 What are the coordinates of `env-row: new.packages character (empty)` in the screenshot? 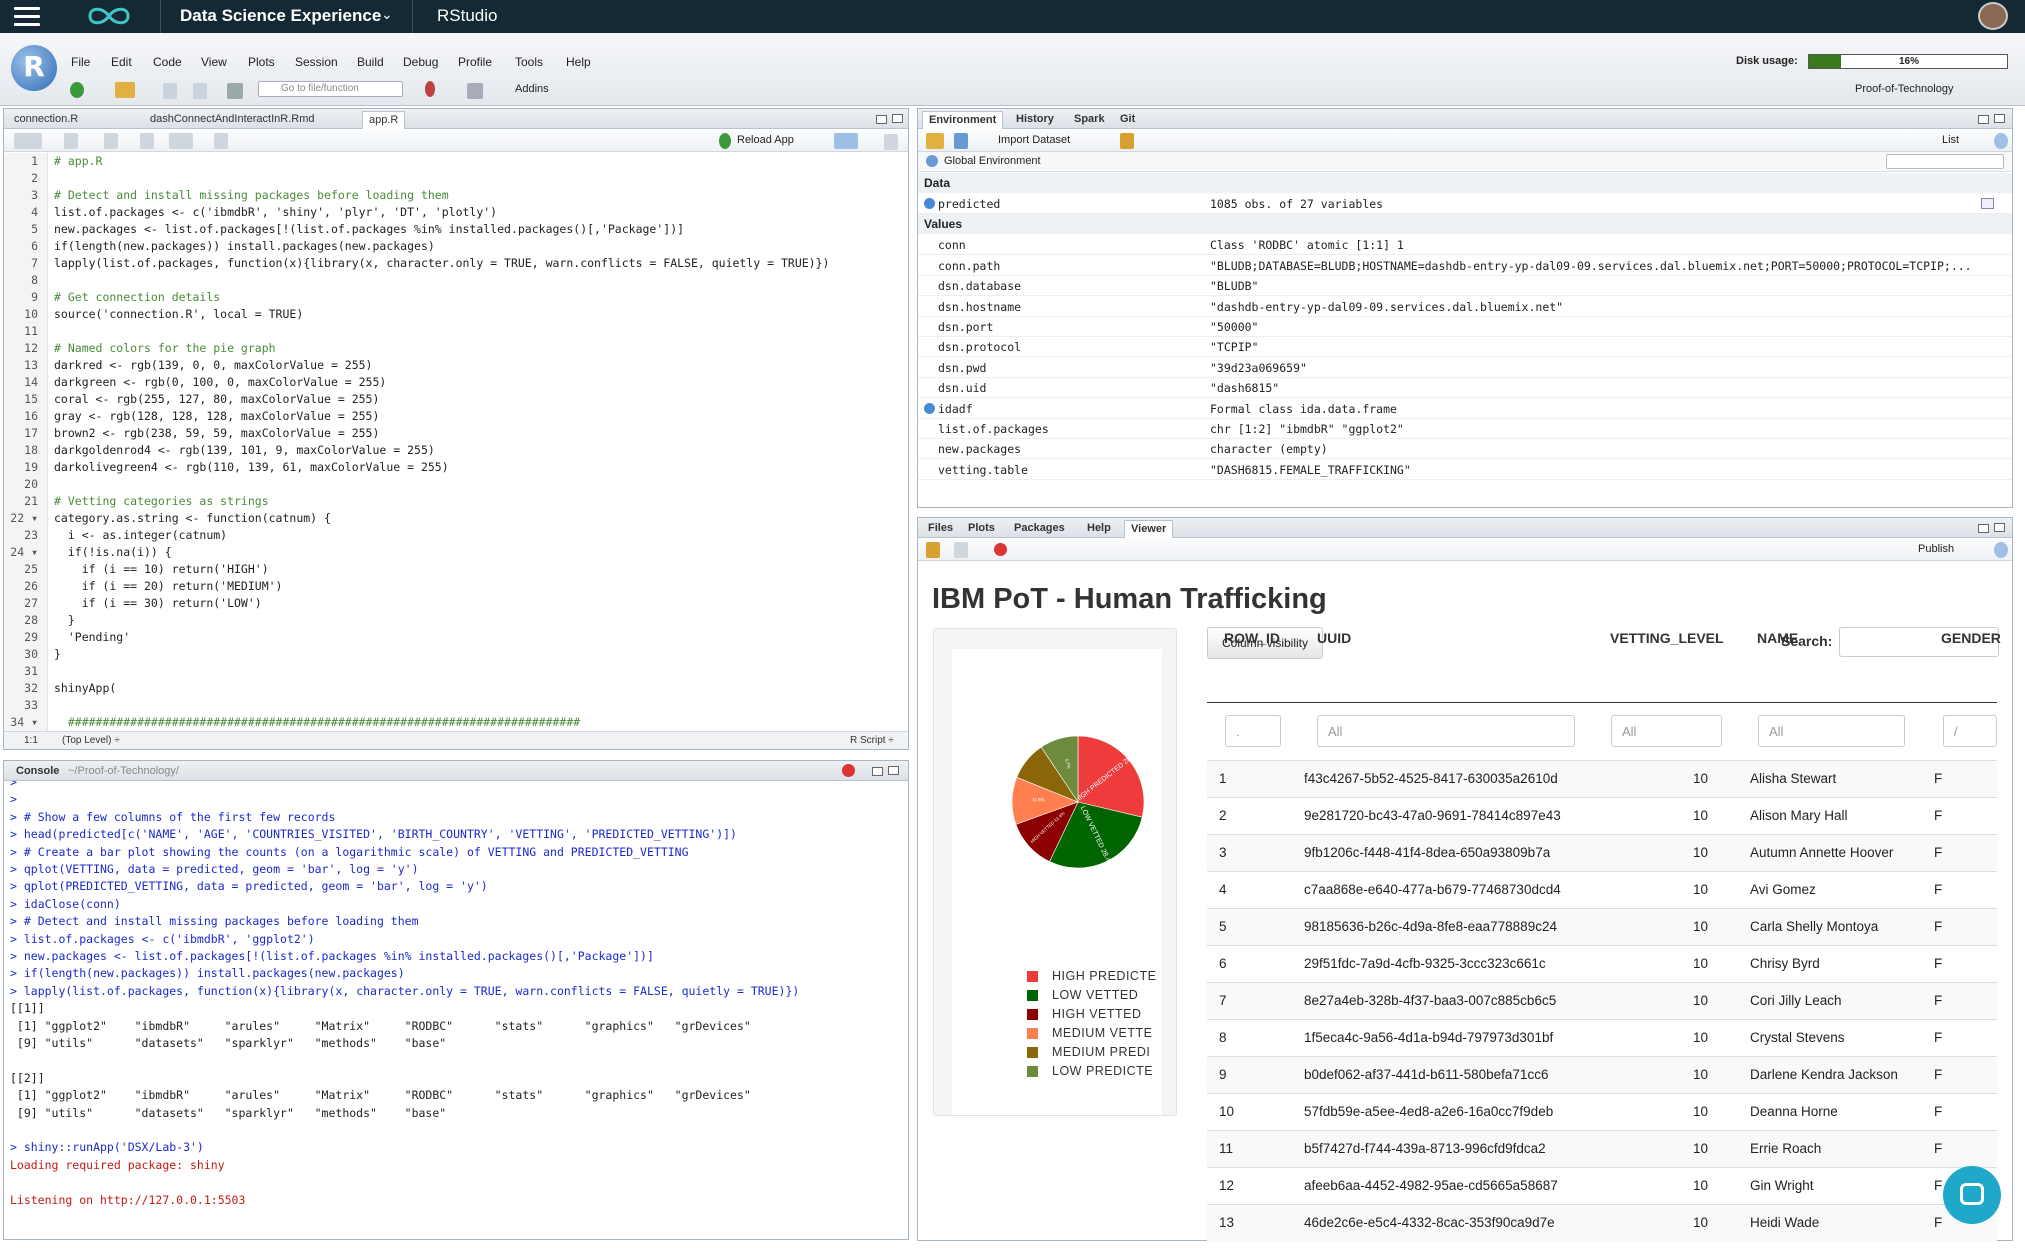 It's located at (1465, 449).